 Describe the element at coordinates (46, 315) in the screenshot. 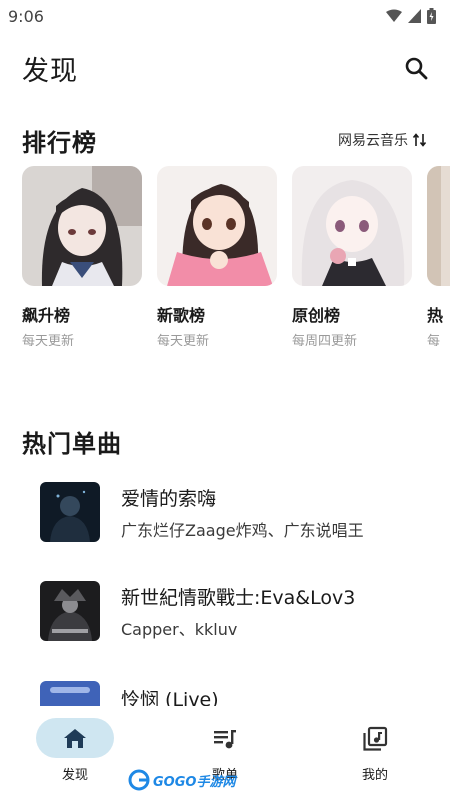

I see `chart-name: 飙升榜` at that location.